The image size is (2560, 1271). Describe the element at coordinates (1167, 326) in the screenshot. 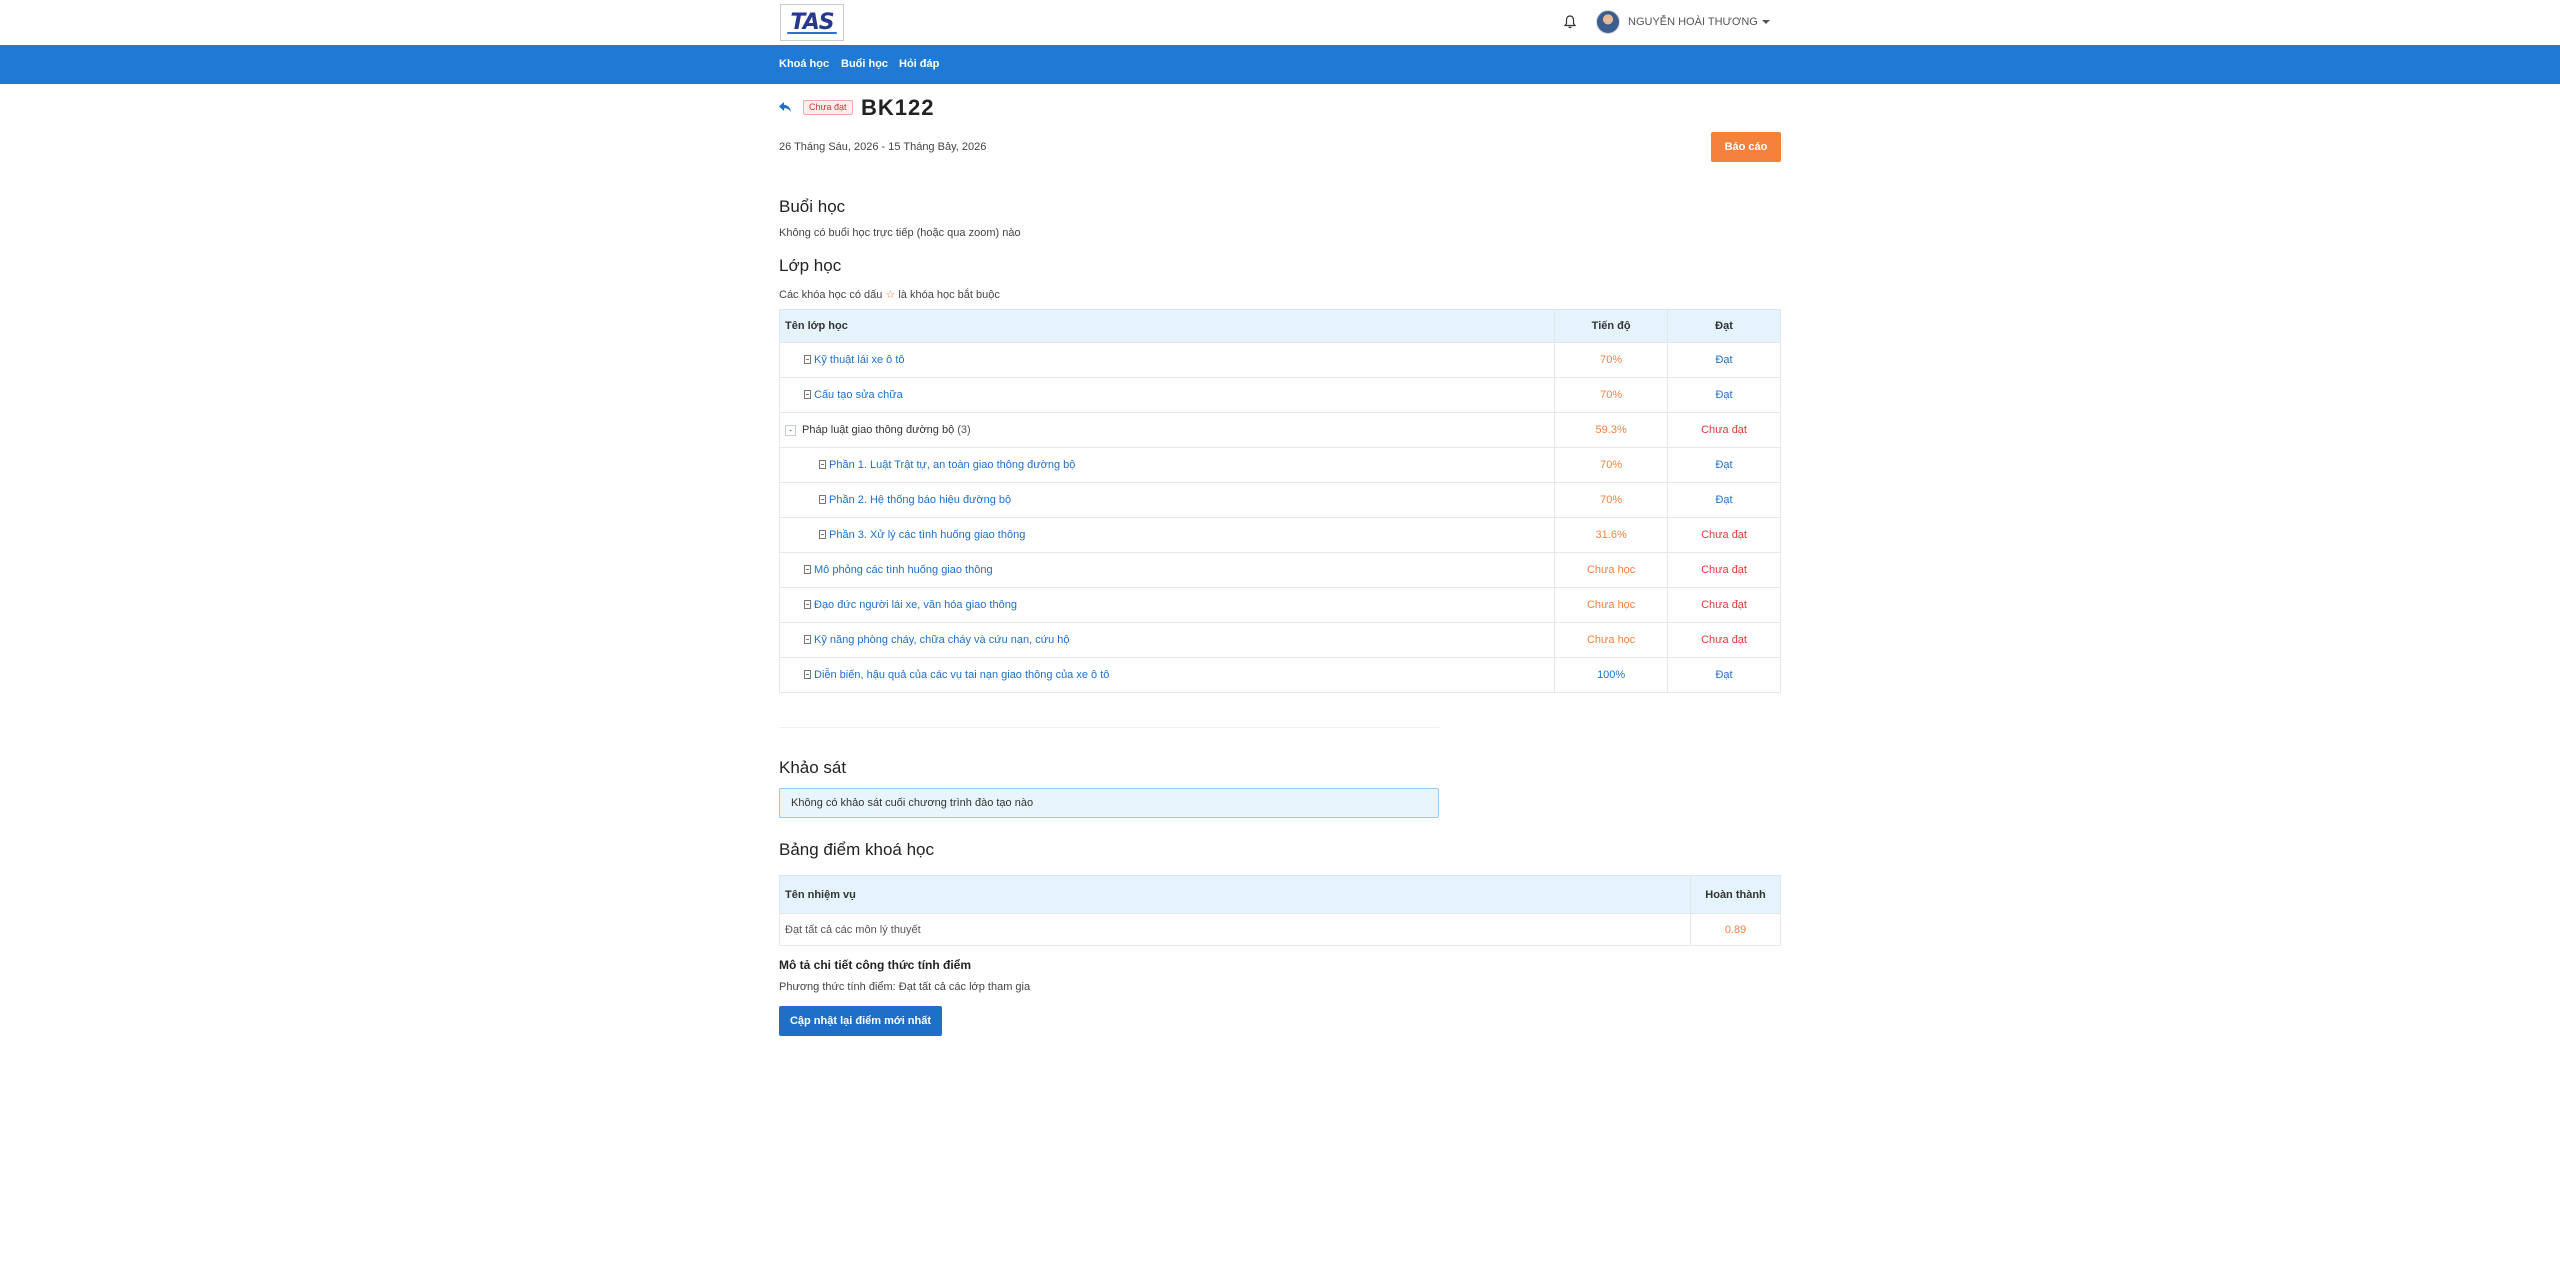

I see `column-header-name: Tên lớp học` at that location.